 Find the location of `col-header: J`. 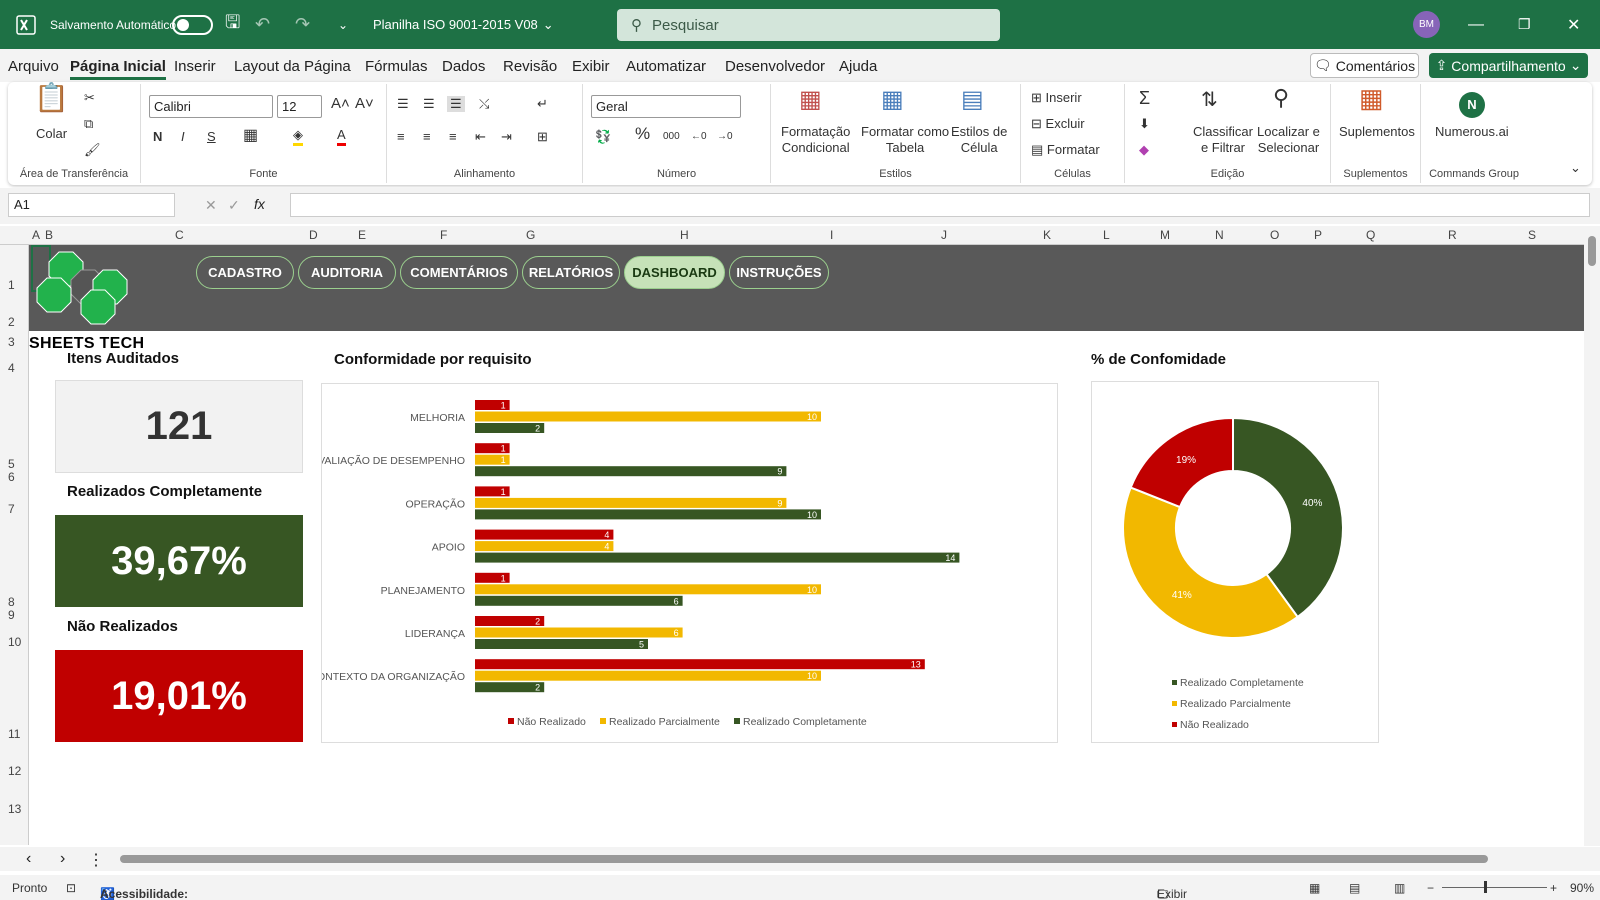

col-header: J is located at coordinates (944, 235).